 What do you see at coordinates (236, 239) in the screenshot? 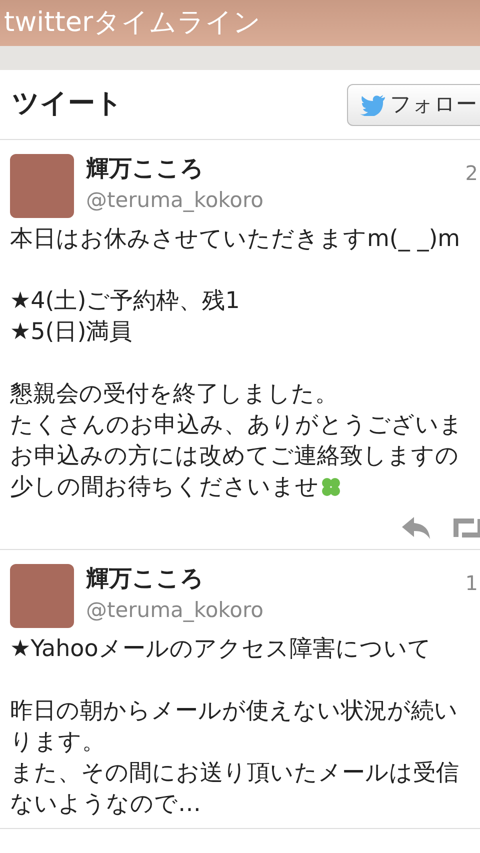
I see `tweet-text: 本日はお休みさせていただきますm(_ _)m` at bounding box center [236, 239].